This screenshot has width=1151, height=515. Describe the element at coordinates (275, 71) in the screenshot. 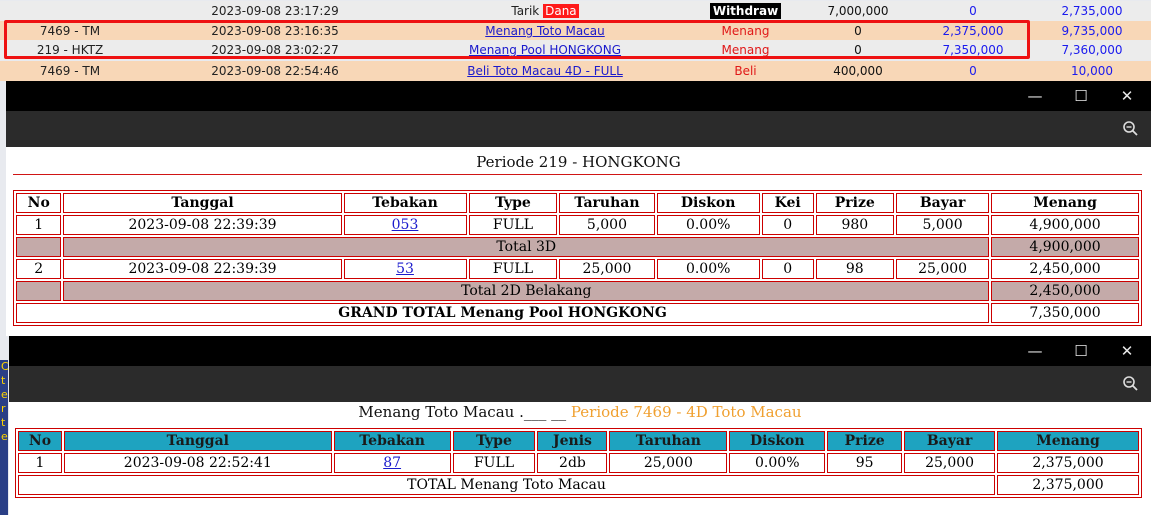

I see `date-cell: 2023-09-08 22:54:46` at that location.